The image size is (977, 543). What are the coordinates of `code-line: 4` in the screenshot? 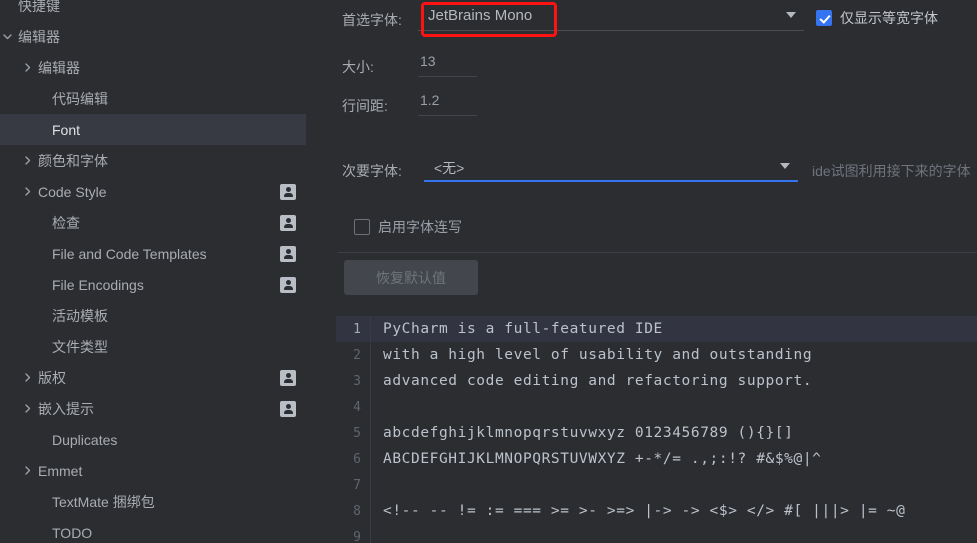 It's located at (656, 407).